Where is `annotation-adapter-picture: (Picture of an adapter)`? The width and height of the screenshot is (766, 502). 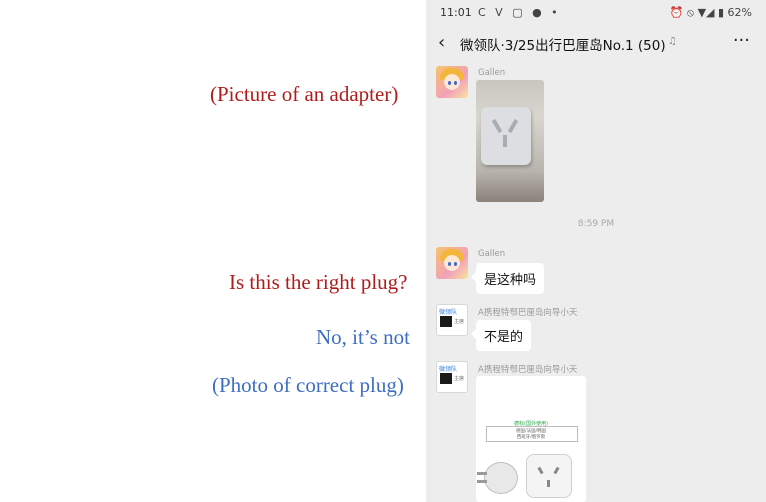 annotation-adapter-picture: (Picture of an adapter) is located at coordinates (304, 94).